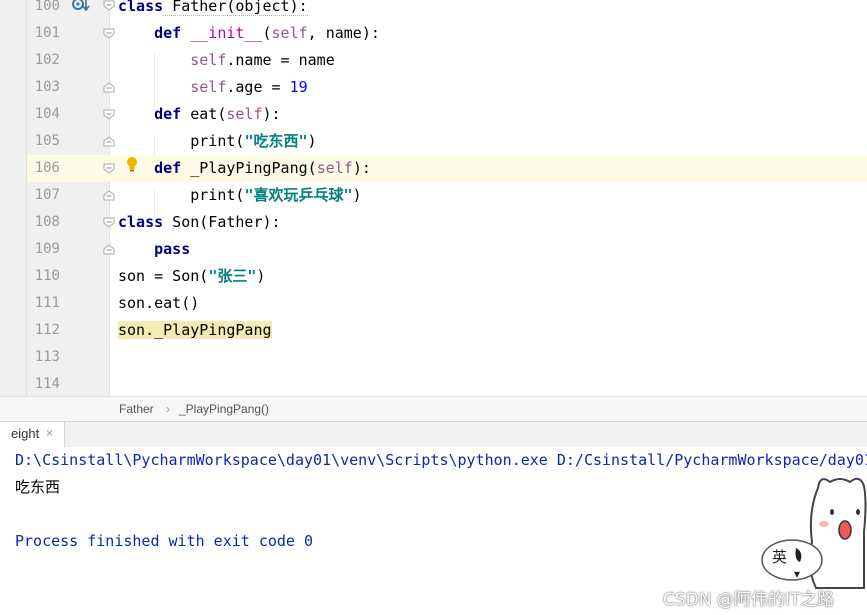  Describe the element at coordinates (82, 7) in the screenshot. I see `bookmark-run-icon` at that location.